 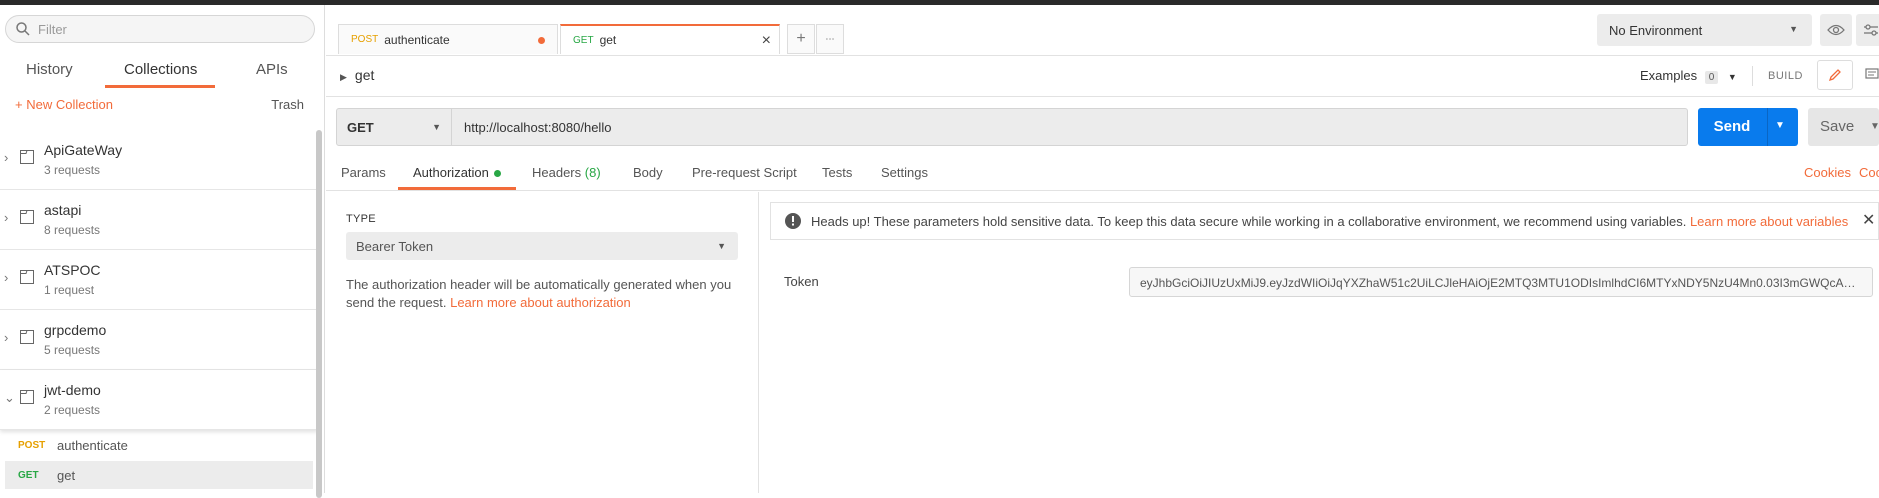 I want to click on auth-type-select: Bearer Token ▼, so click(x=542, y=246).